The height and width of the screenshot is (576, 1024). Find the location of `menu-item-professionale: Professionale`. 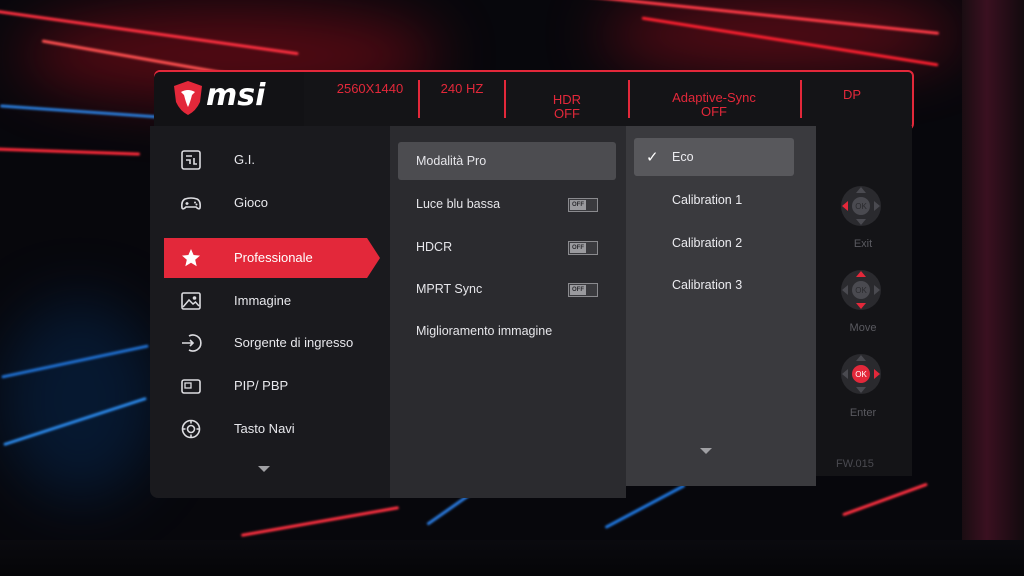

menu-item-professionale: Professionale is located at coordinates (272, 258).